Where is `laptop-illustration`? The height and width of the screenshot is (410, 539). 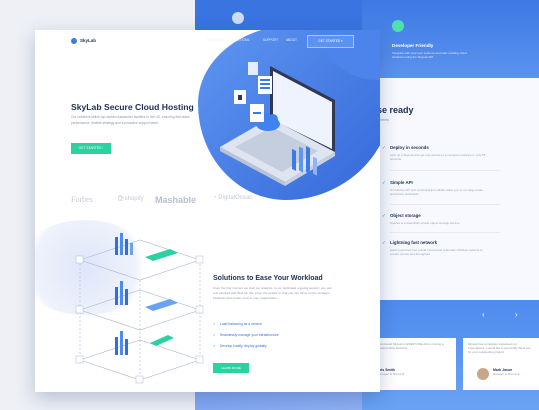 laptop-illustration is located at coordinates (277, 124).